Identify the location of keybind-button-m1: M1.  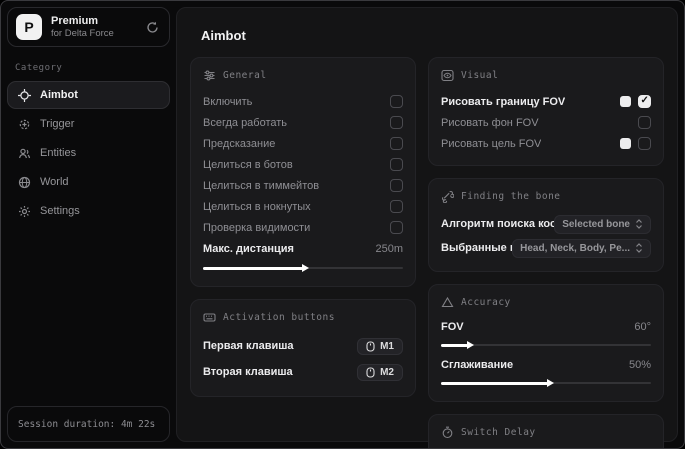
(380, 346).